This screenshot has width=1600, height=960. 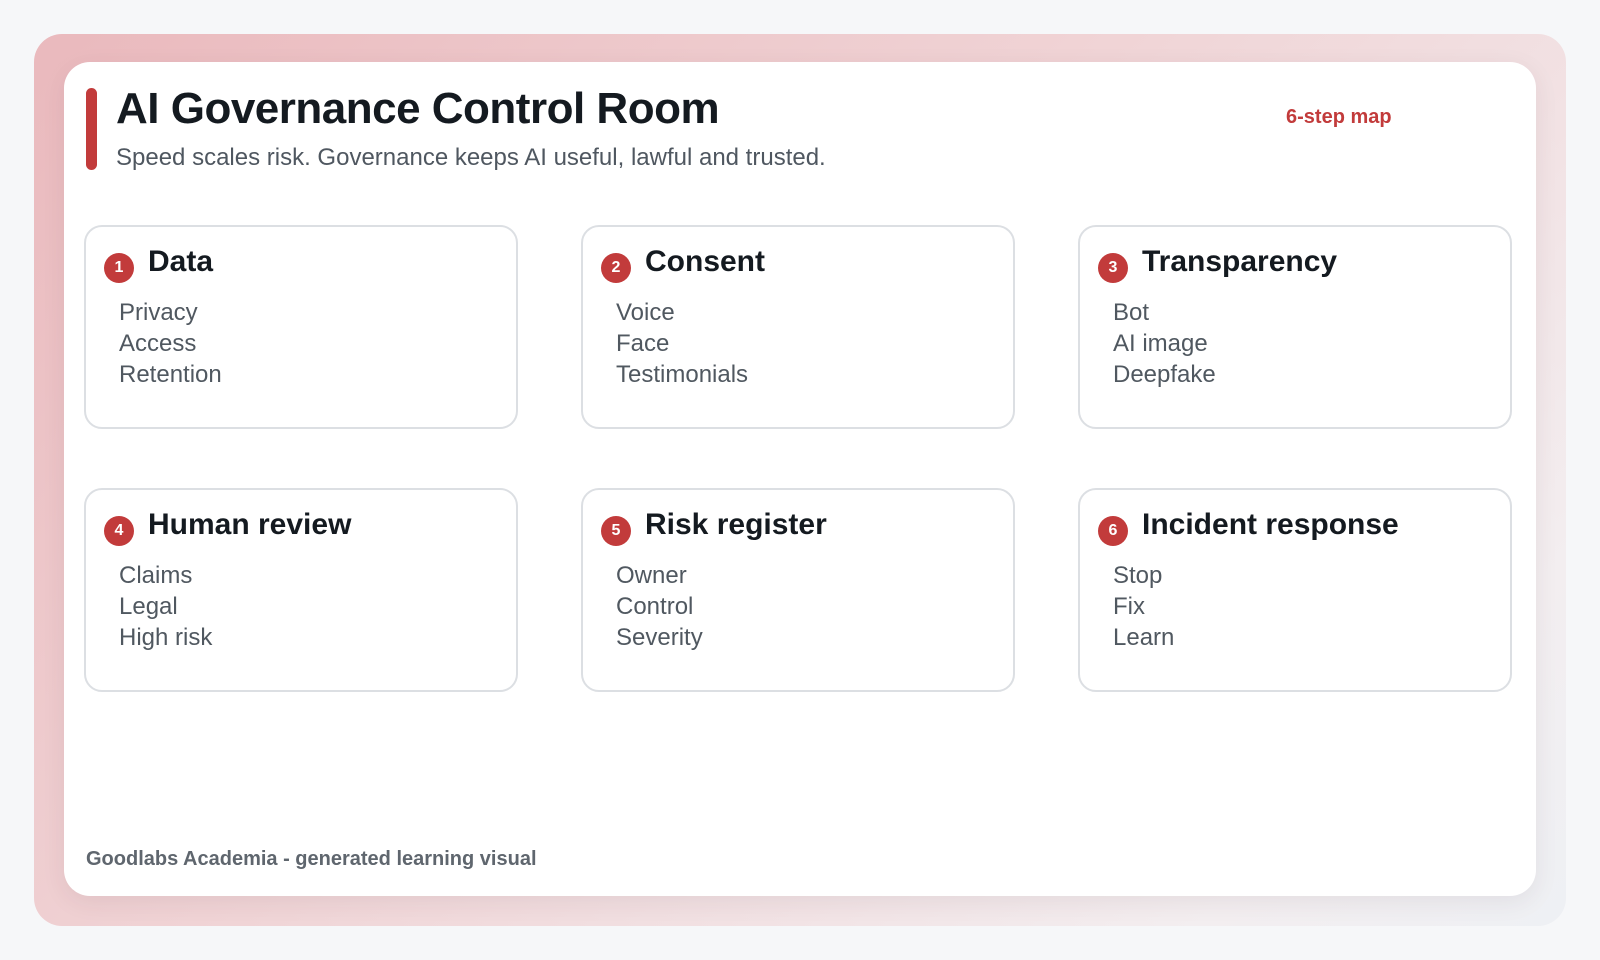 What do you see at coordinates (1240, 261) in the screenshot?
I see `step-title: Transparency` at bounding box center [1240, 261].